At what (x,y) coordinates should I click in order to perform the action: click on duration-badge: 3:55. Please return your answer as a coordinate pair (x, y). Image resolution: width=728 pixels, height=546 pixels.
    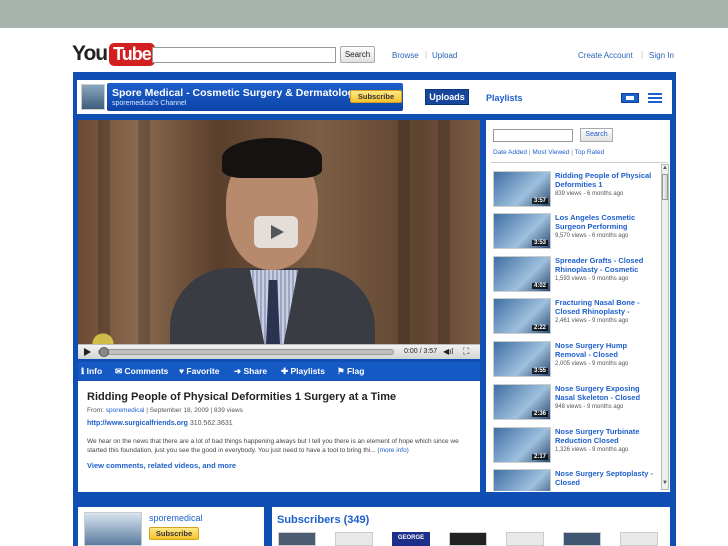
    Looking at the image, I should click on (539, 371).